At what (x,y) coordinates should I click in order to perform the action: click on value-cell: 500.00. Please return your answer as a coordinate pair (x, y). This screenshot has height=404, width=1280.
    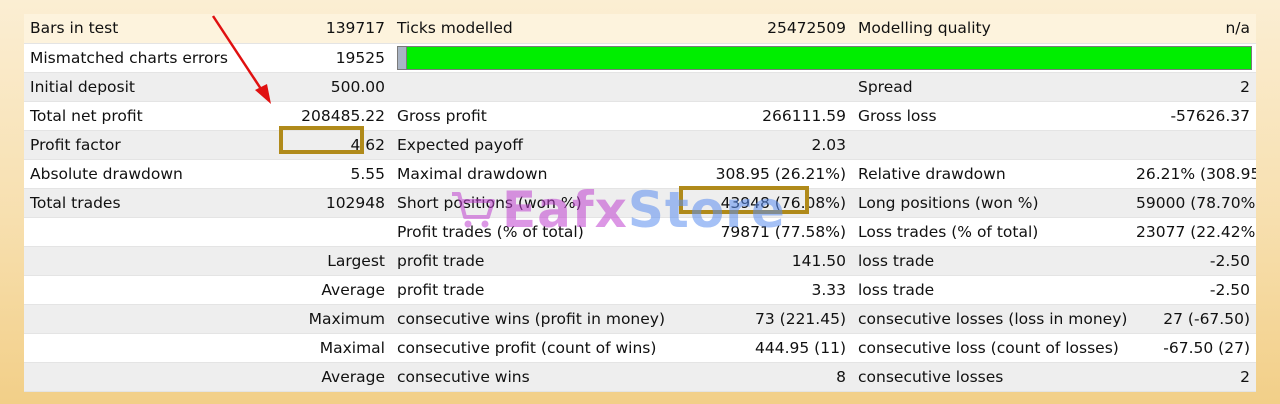
    Looking at the image, I should click on (331, 87).